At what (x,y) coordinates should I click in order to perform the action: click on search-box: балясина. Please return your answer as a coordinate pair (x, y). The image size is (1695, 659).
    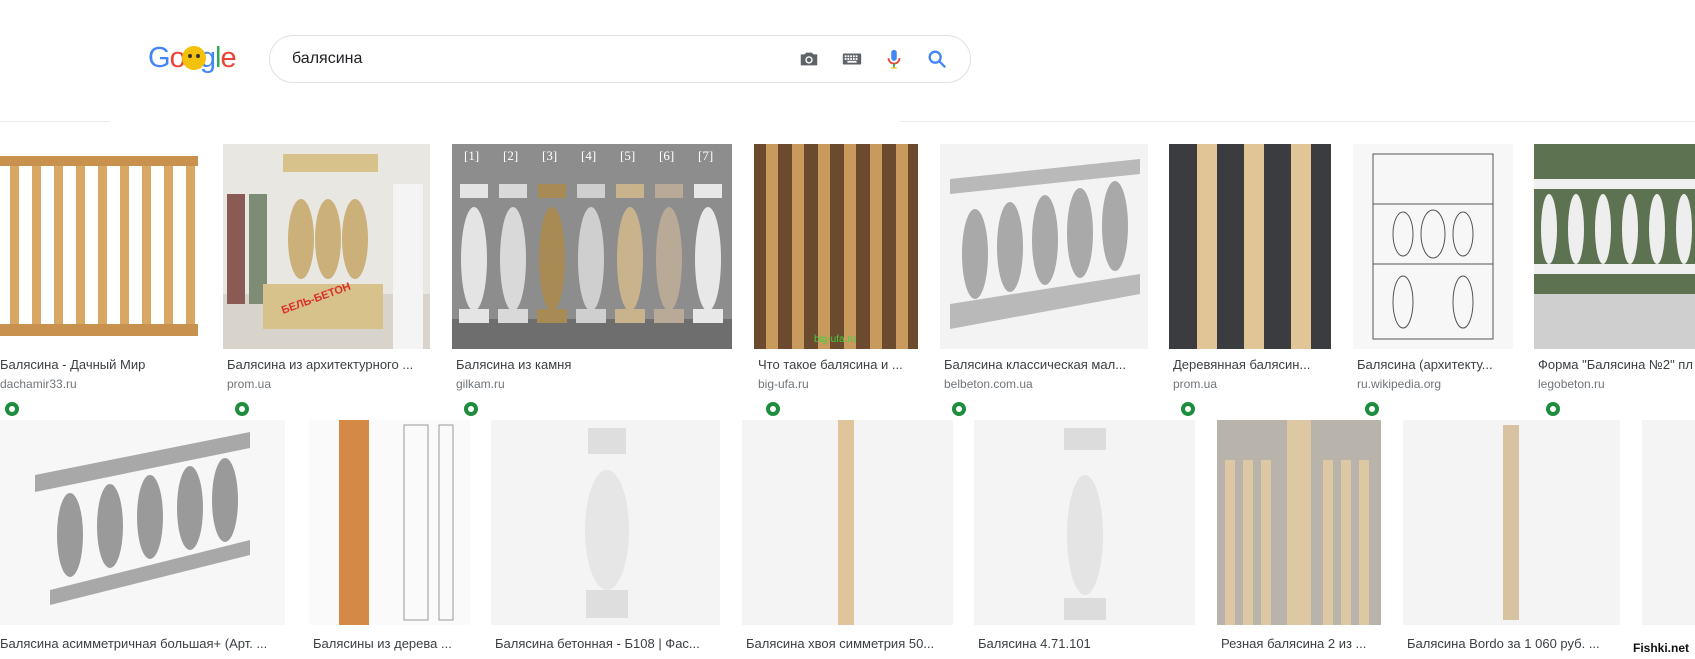
    Looking at the image, I should click on (620, 59).